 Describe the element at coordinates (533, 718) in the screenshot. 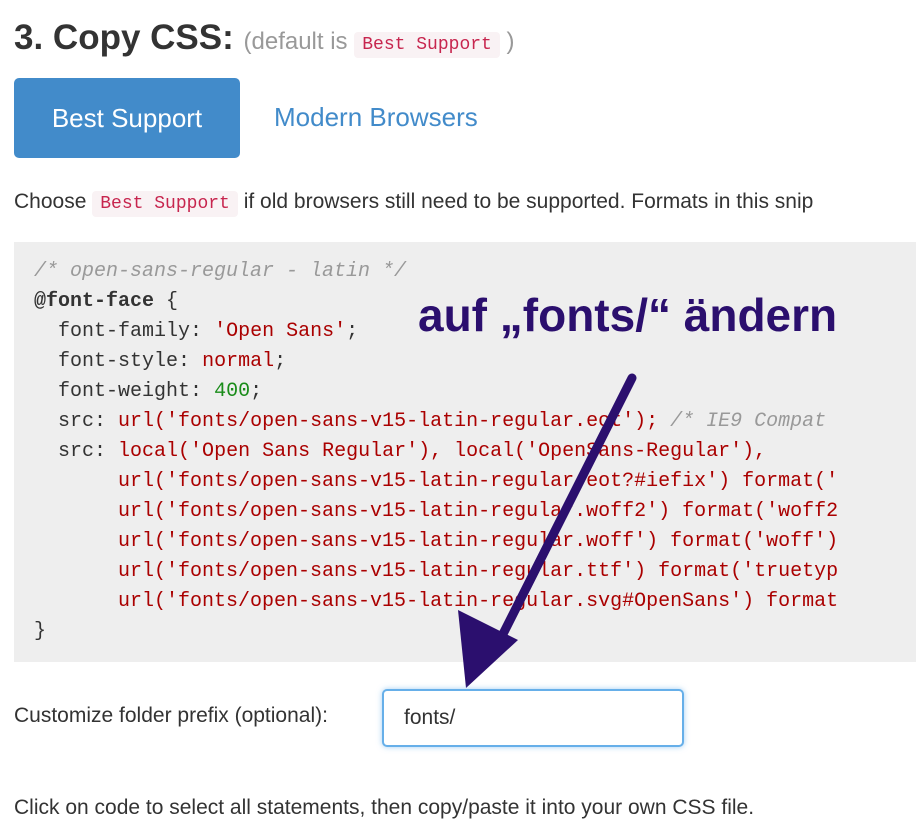

I see `folder-prefix-input` at that location.